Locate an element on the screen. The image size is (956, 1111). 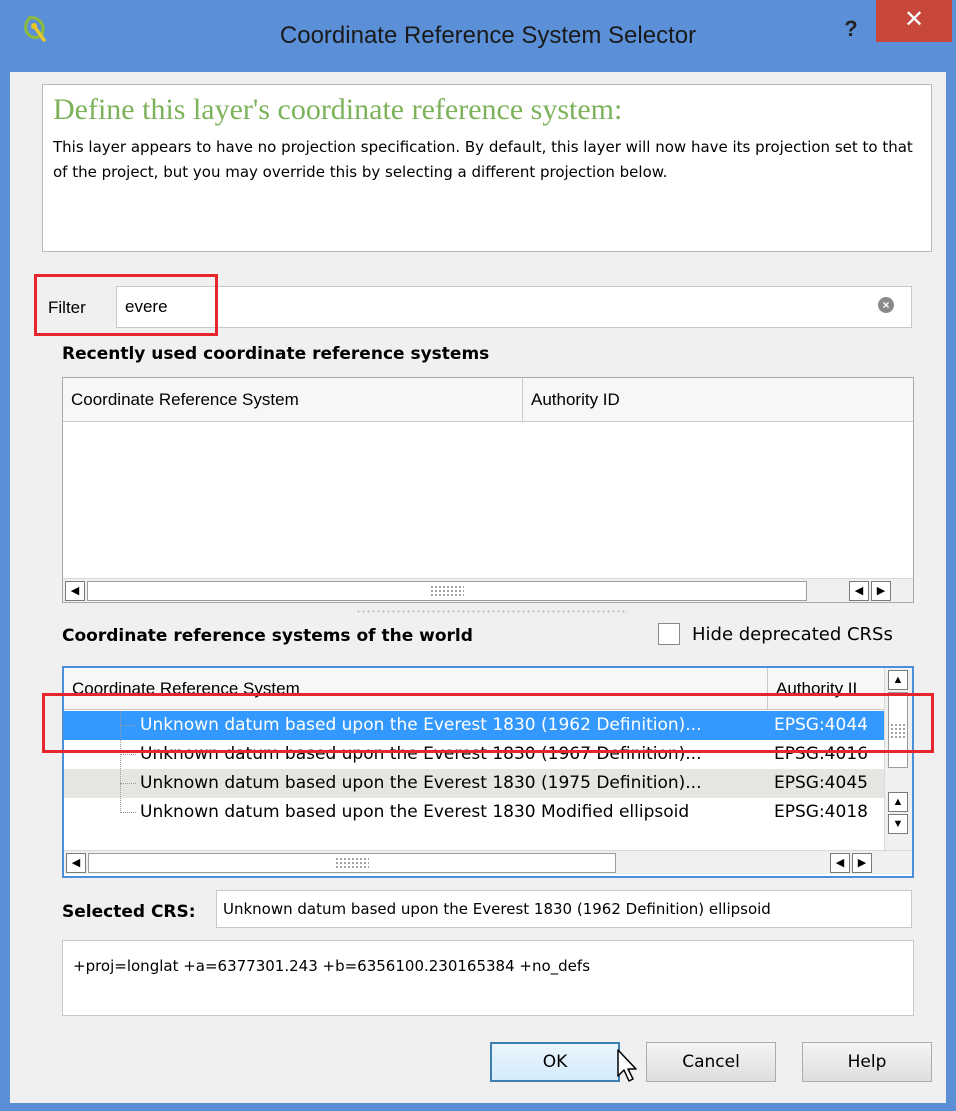
world-horizontal-scrollbar: ◀ ◀ ▶ is located at coordinates (488, 862).